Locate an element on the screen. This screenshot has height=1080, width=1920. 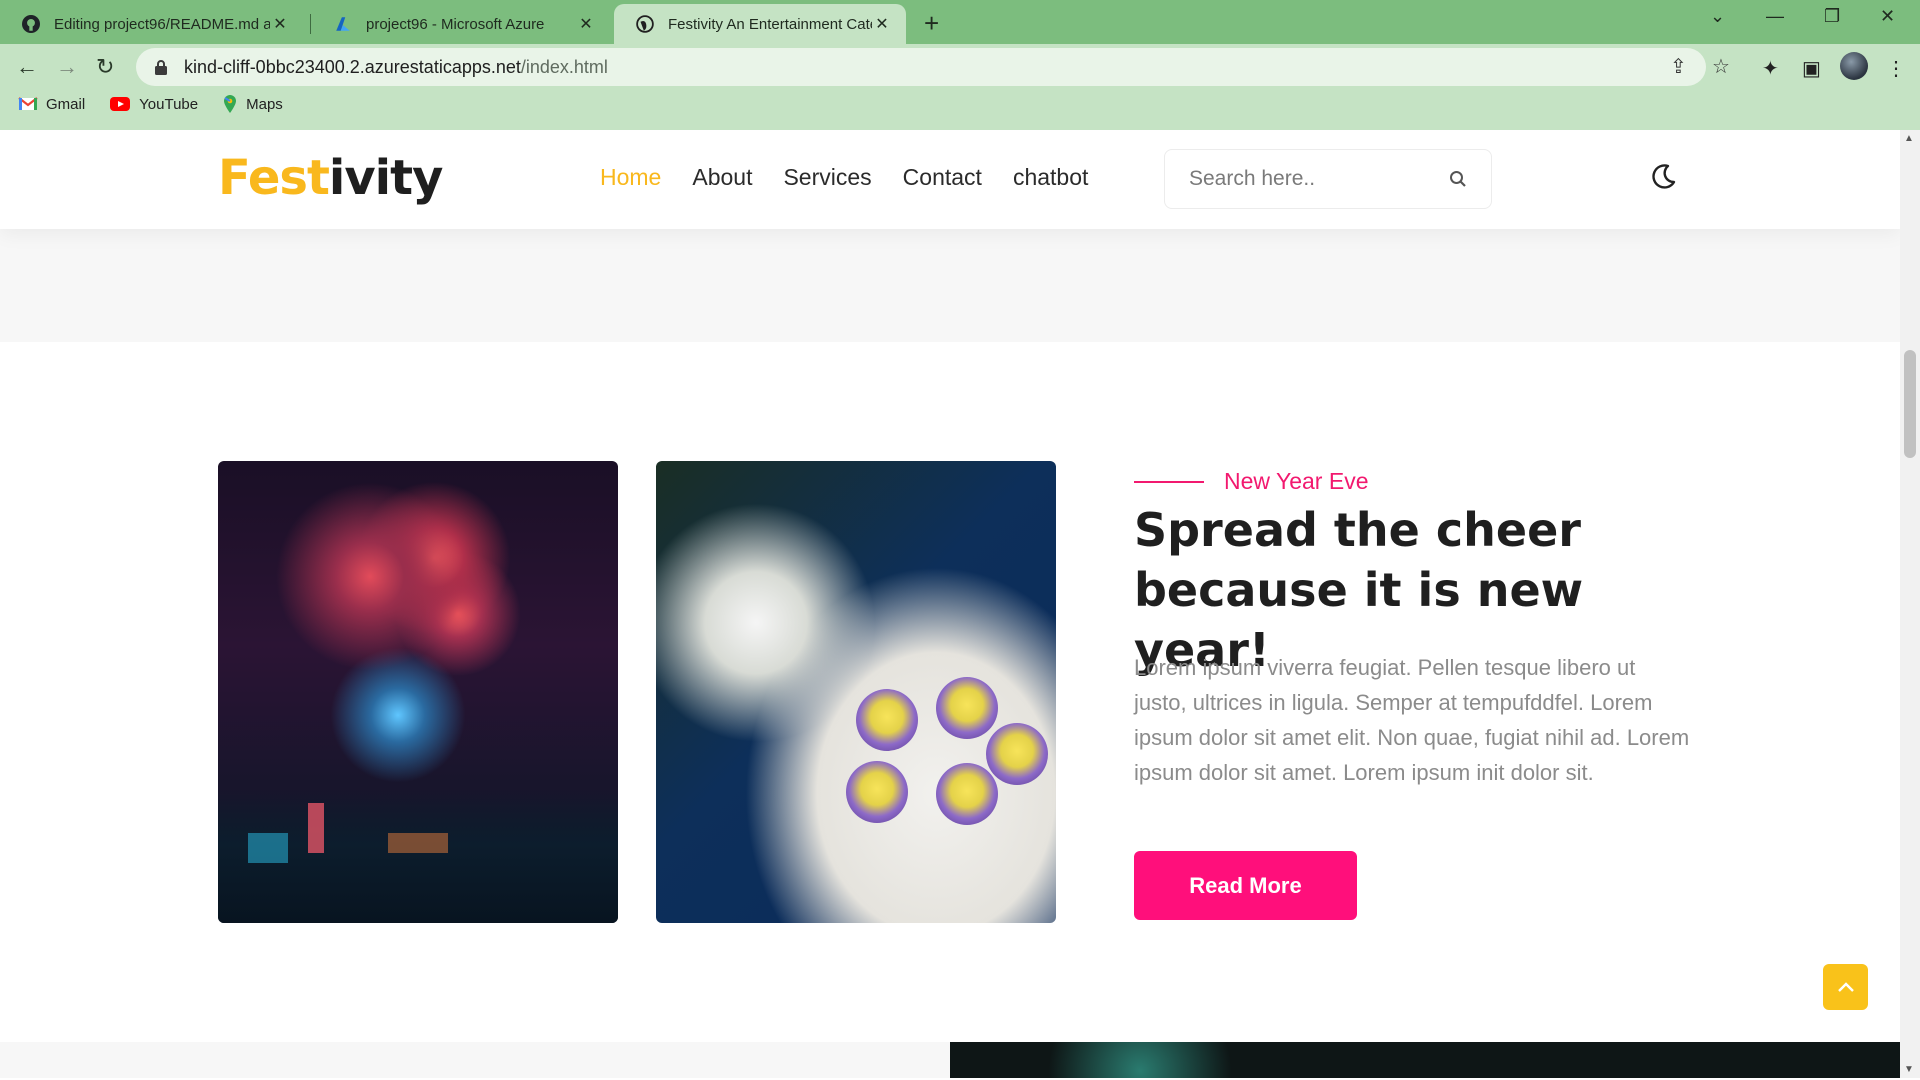
bookmark-youtube: YouTube is located at coordinates (153, 104).